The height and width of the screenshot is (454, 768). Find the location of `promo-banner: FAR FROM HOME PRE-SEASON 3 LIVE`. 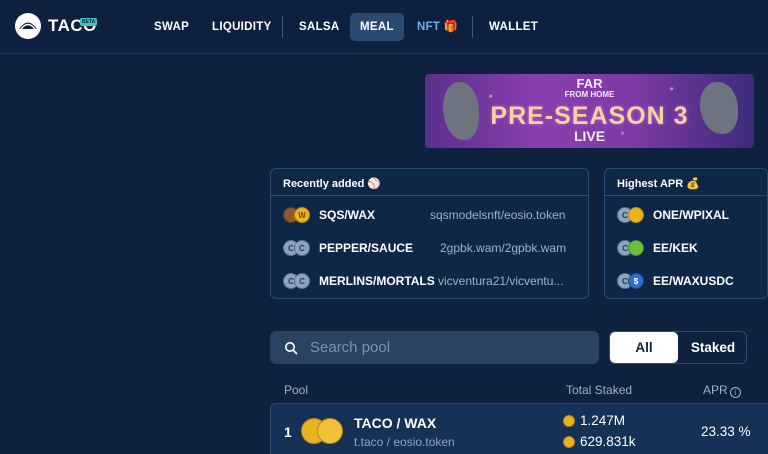

promo-banner: FAR FROM HOME PRE-SEASON 3 LIVE is located at coordinates (589, 111).